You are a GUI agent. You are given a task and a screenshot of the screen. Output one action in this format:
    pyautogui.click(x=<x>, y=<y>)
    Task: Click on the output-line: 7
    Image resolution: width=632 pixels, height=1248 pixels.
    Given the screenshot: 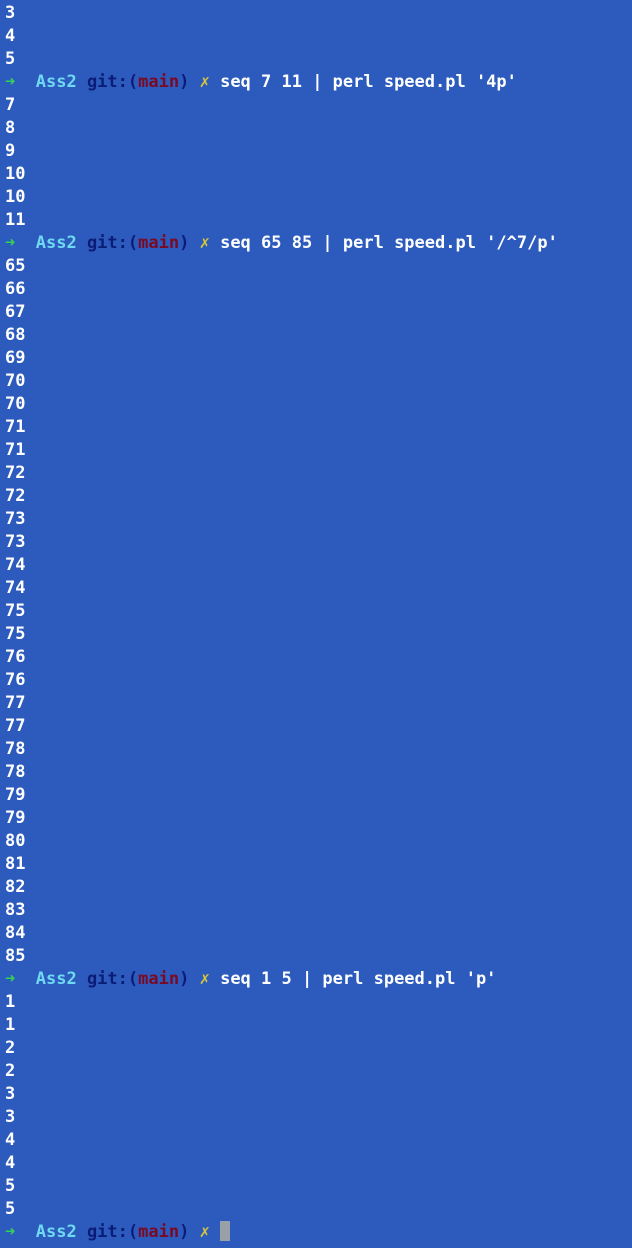 What is the action you would take?
    pyautogui.click(x=10, y=105)
    